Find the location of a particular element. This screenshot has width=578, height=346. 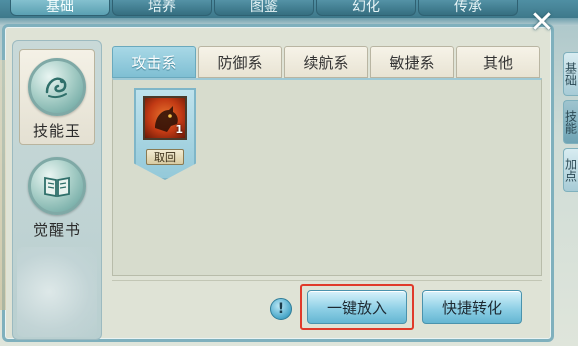

top-tab-bar: 基础 培养 图鉴 幻化 传承 is located at coordinates (289, 10).